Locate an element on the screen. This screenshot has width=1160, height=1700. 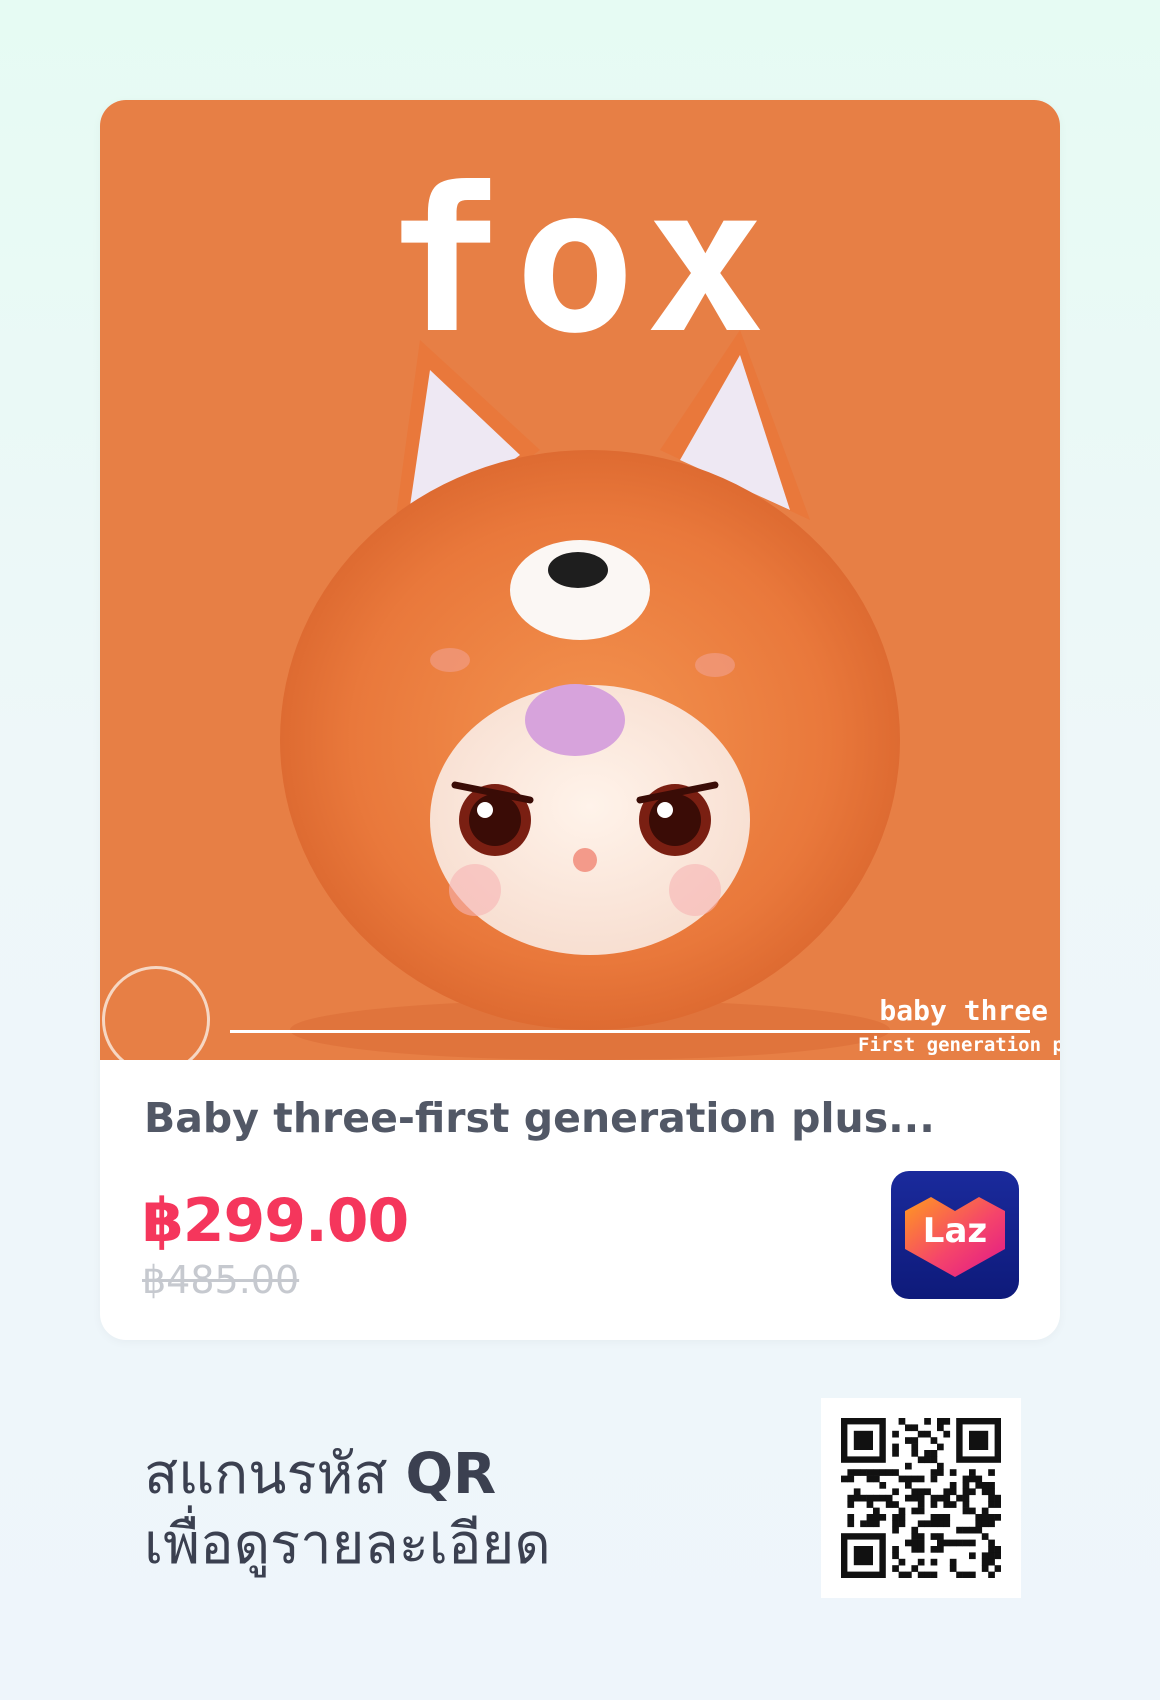
scan-prefix: สแกนรหัส is located at coordinates (266, 1474).